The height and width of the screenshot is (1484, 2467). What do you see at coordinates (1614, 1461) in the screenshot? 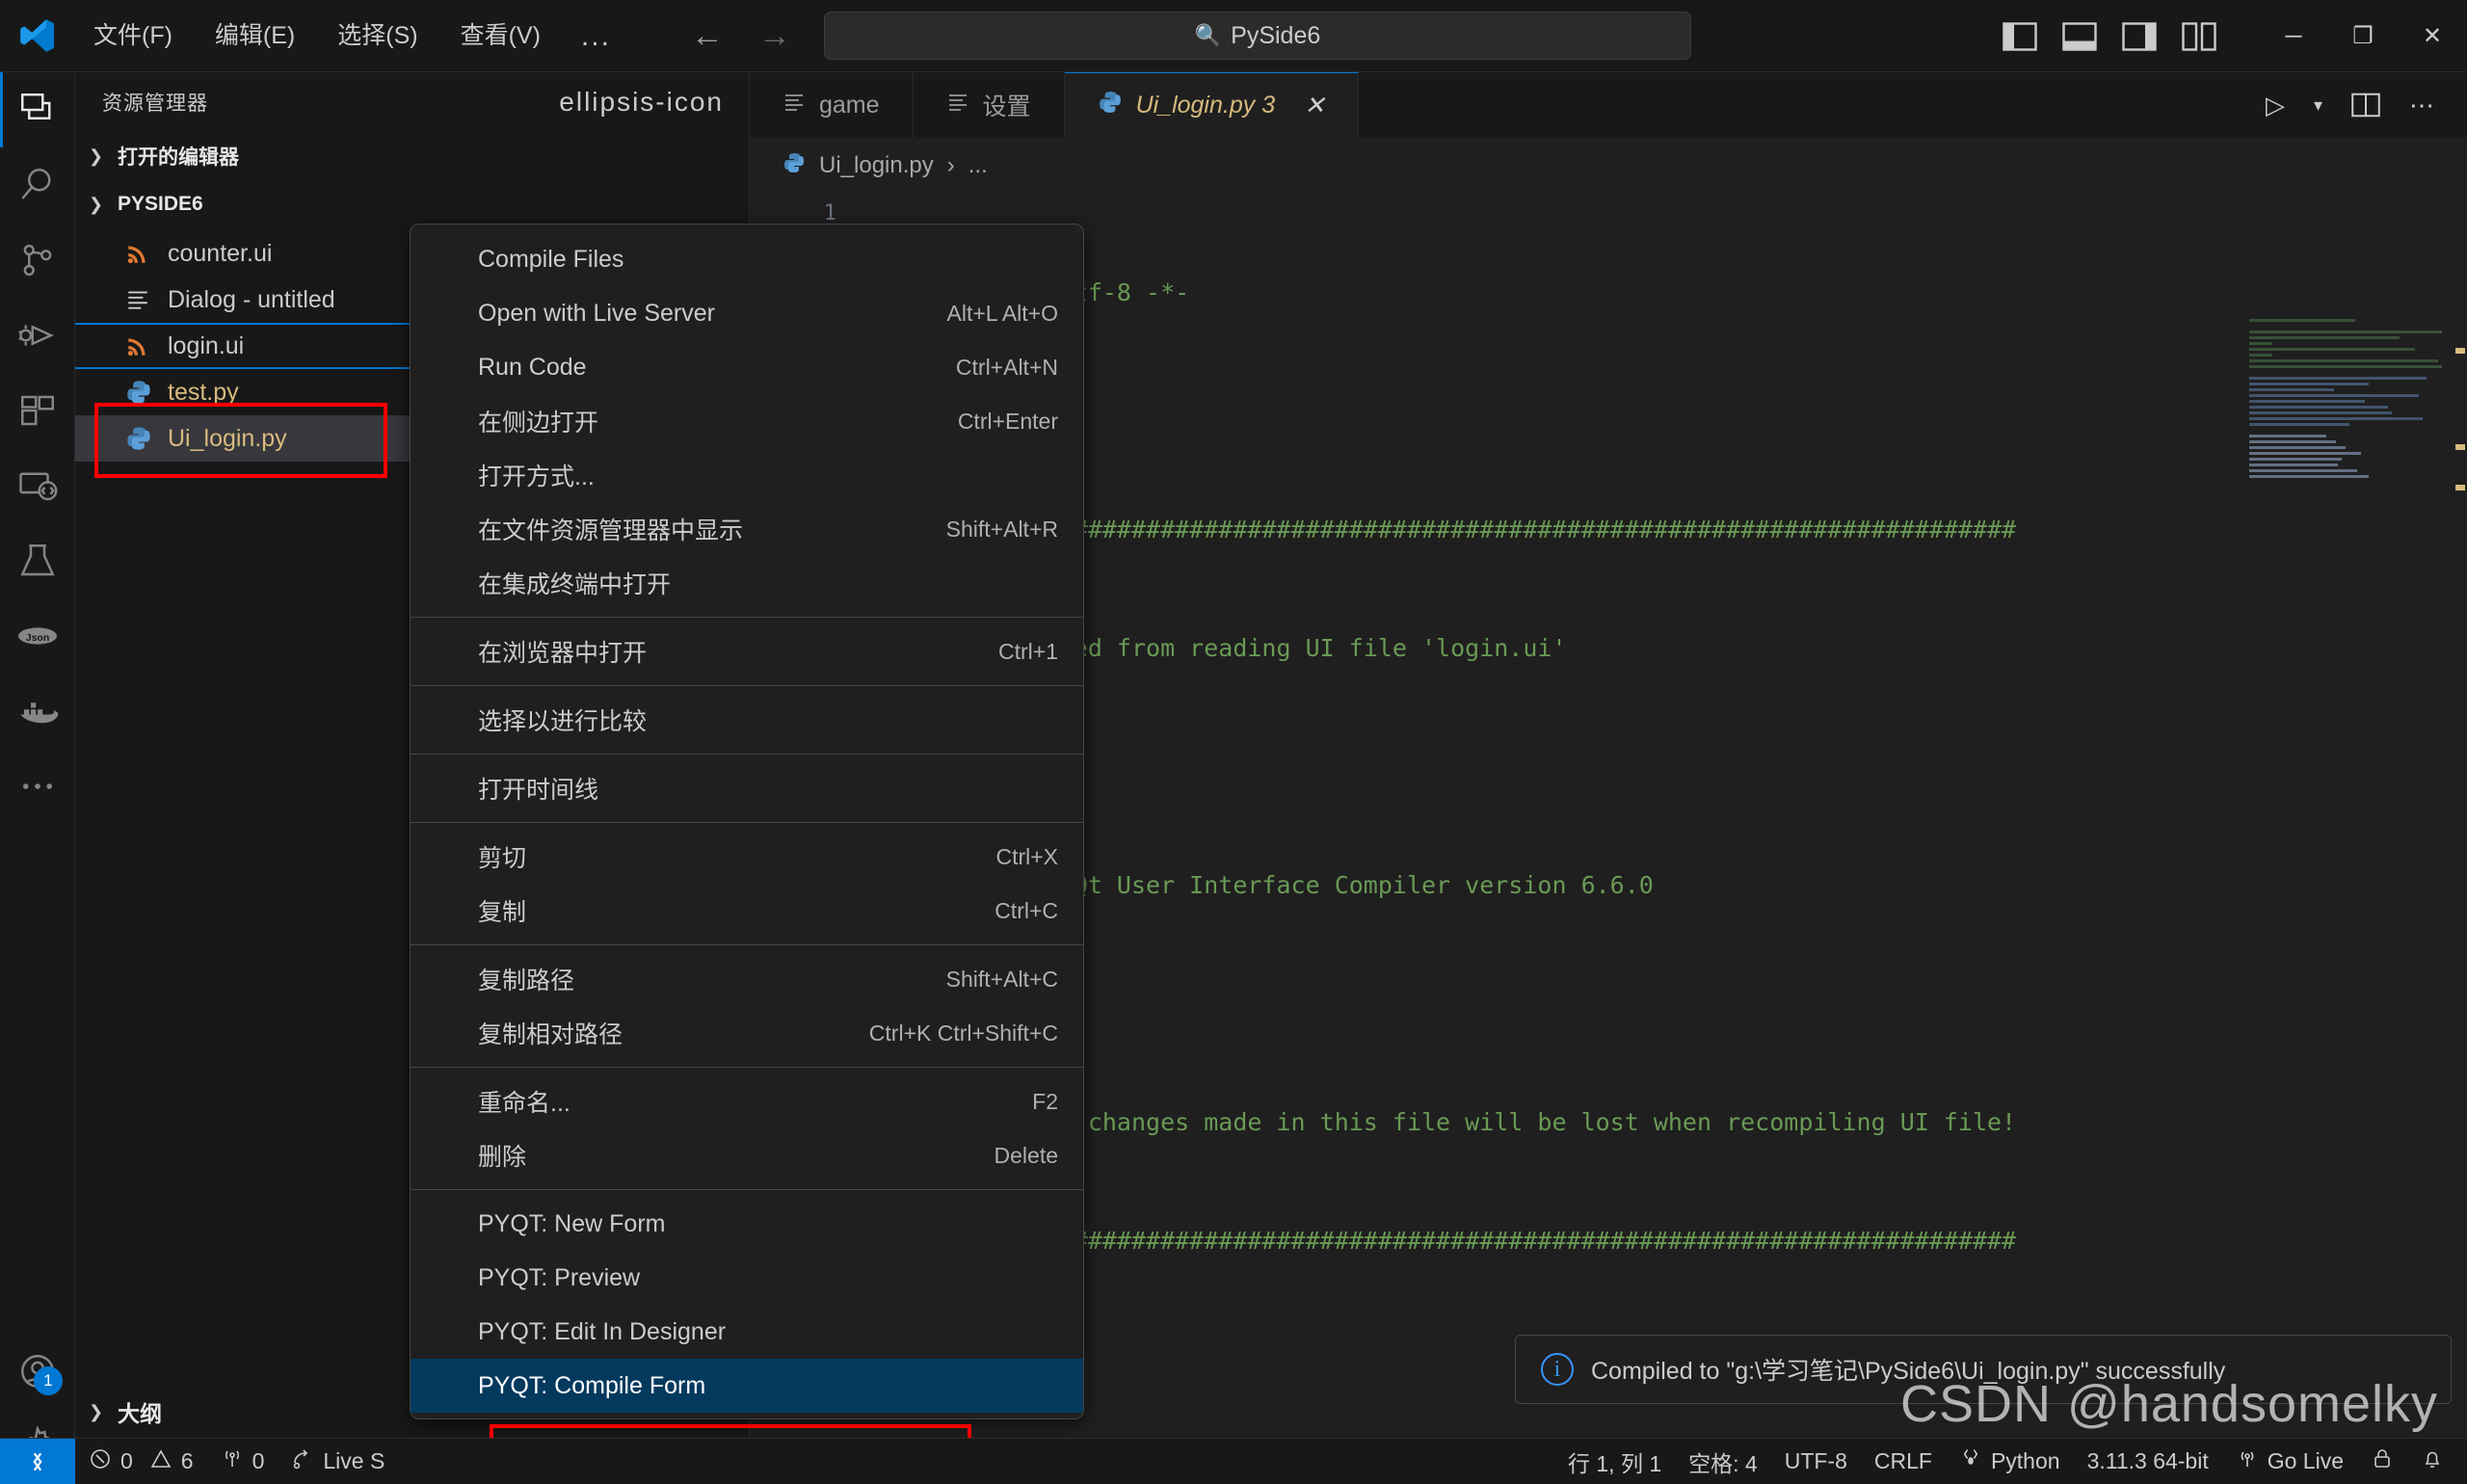
I see `status-cursor-position: 行 1, 列 1` at bounding box center [1614, 1461].